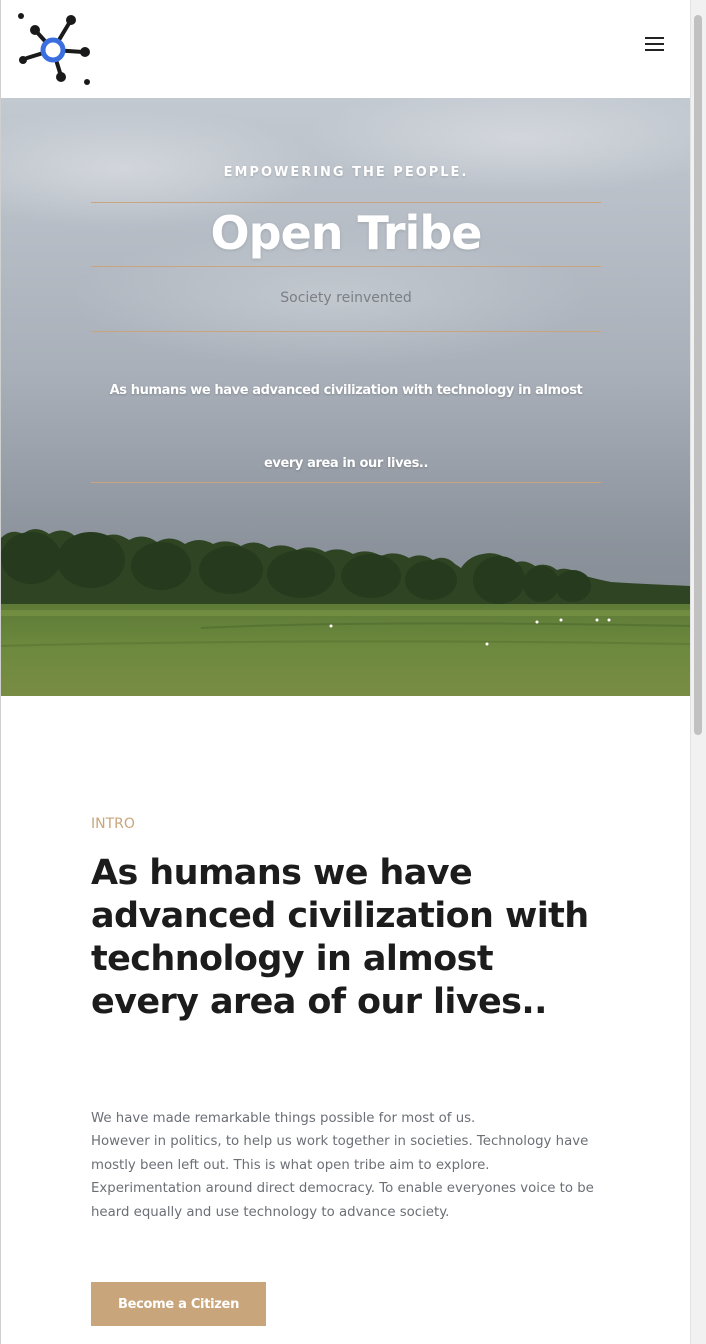 This screenshot has width=706, height=1344. Describe the element at coordinates (655, 44) in the screenshot. I see `hamburger-menu-icon` at that location.